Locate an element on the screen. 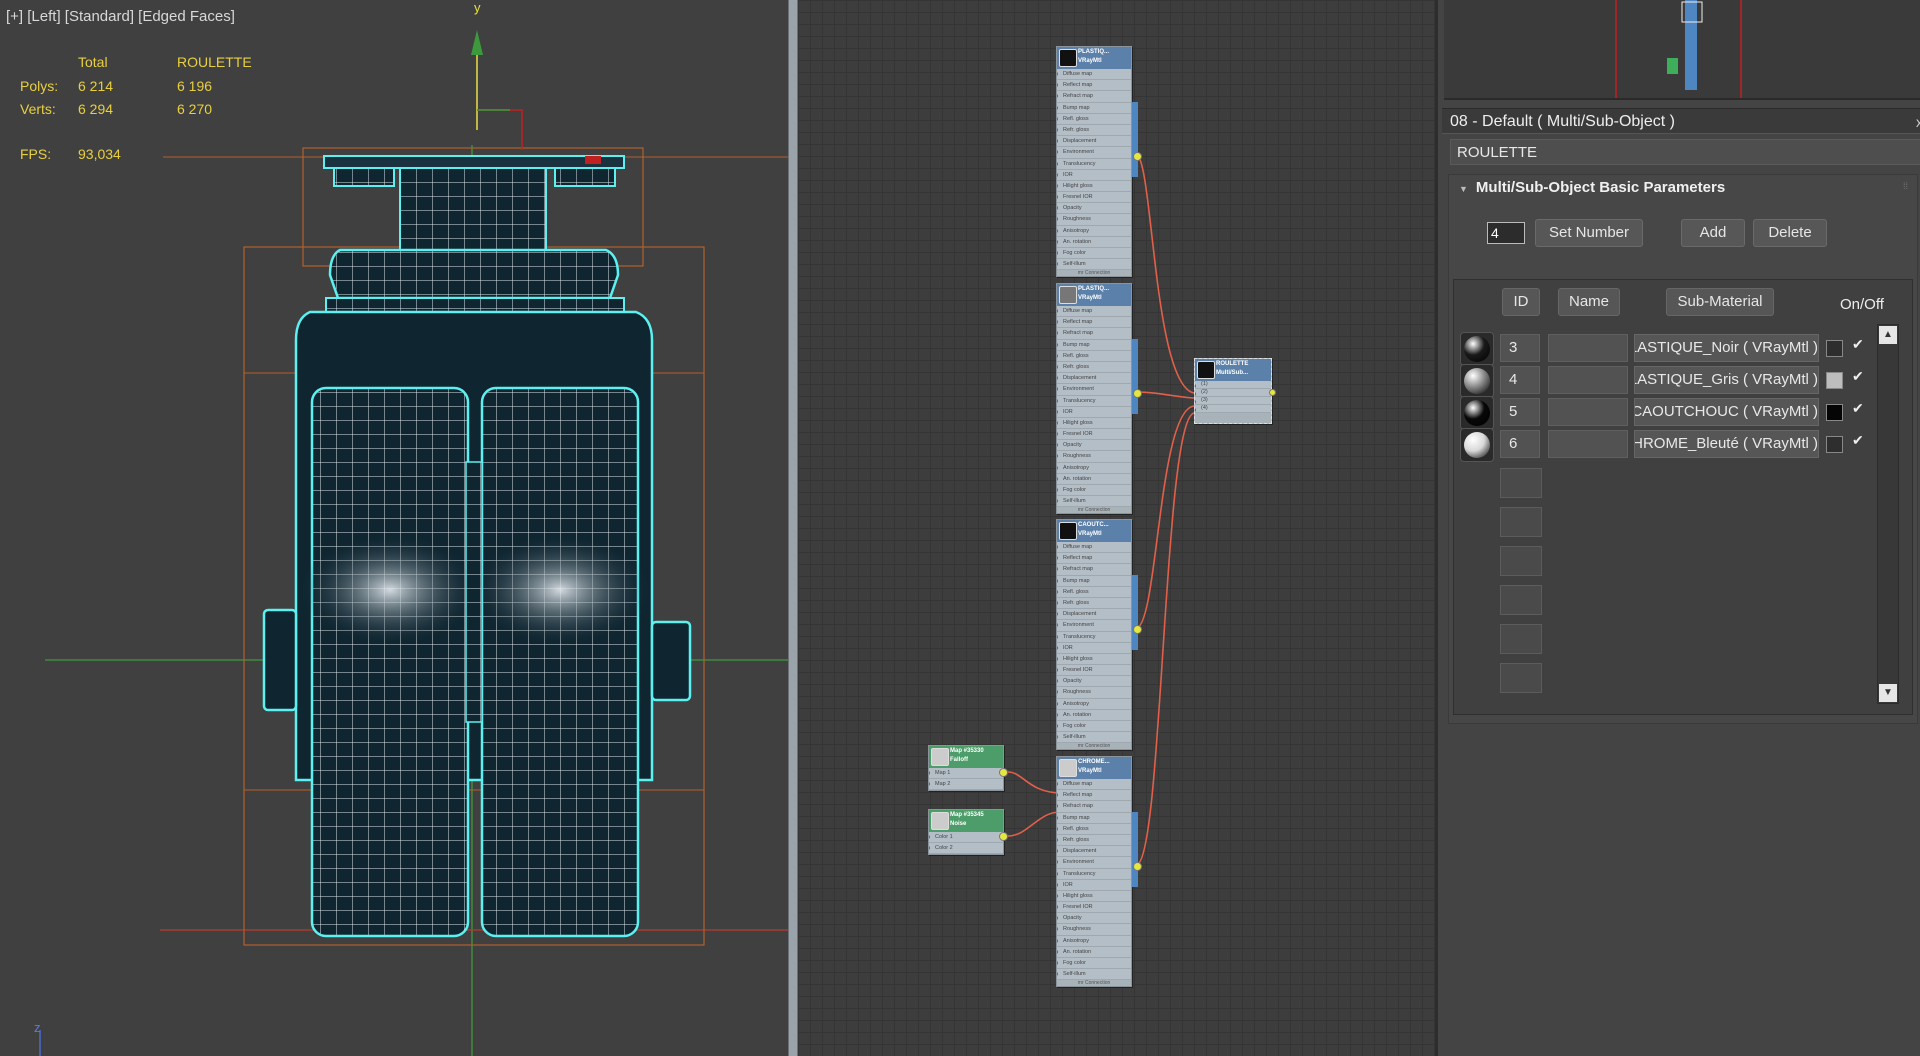 This screenshot has height=1056, width=1920. submaterial-button: PLASTIQUE_Gris ( VRayMtl ) is located at coordinates (1726, 380).